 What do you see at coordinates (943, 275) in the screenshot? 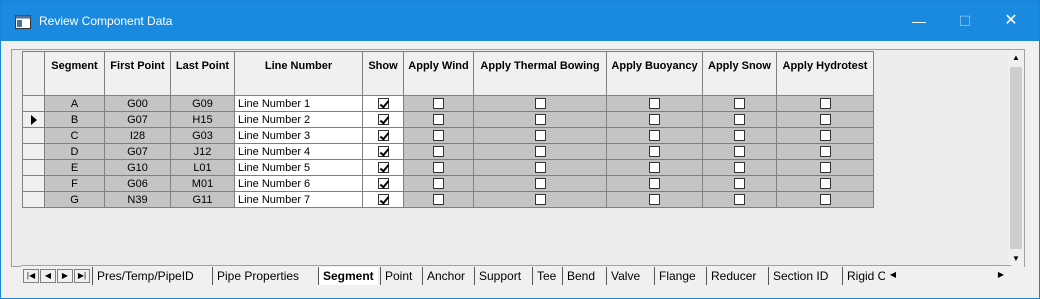
I see `horizontal-scroll-thumb` at bounding box center [943, 275].